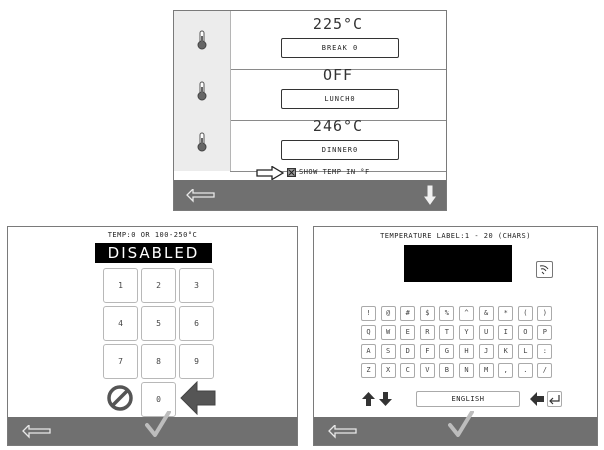 Image resolution: width=604 pixels, height=450 pixels. Describe the element at coordinates (388, 313) in the screenshot. I see `keyboard-key: @` at that location.